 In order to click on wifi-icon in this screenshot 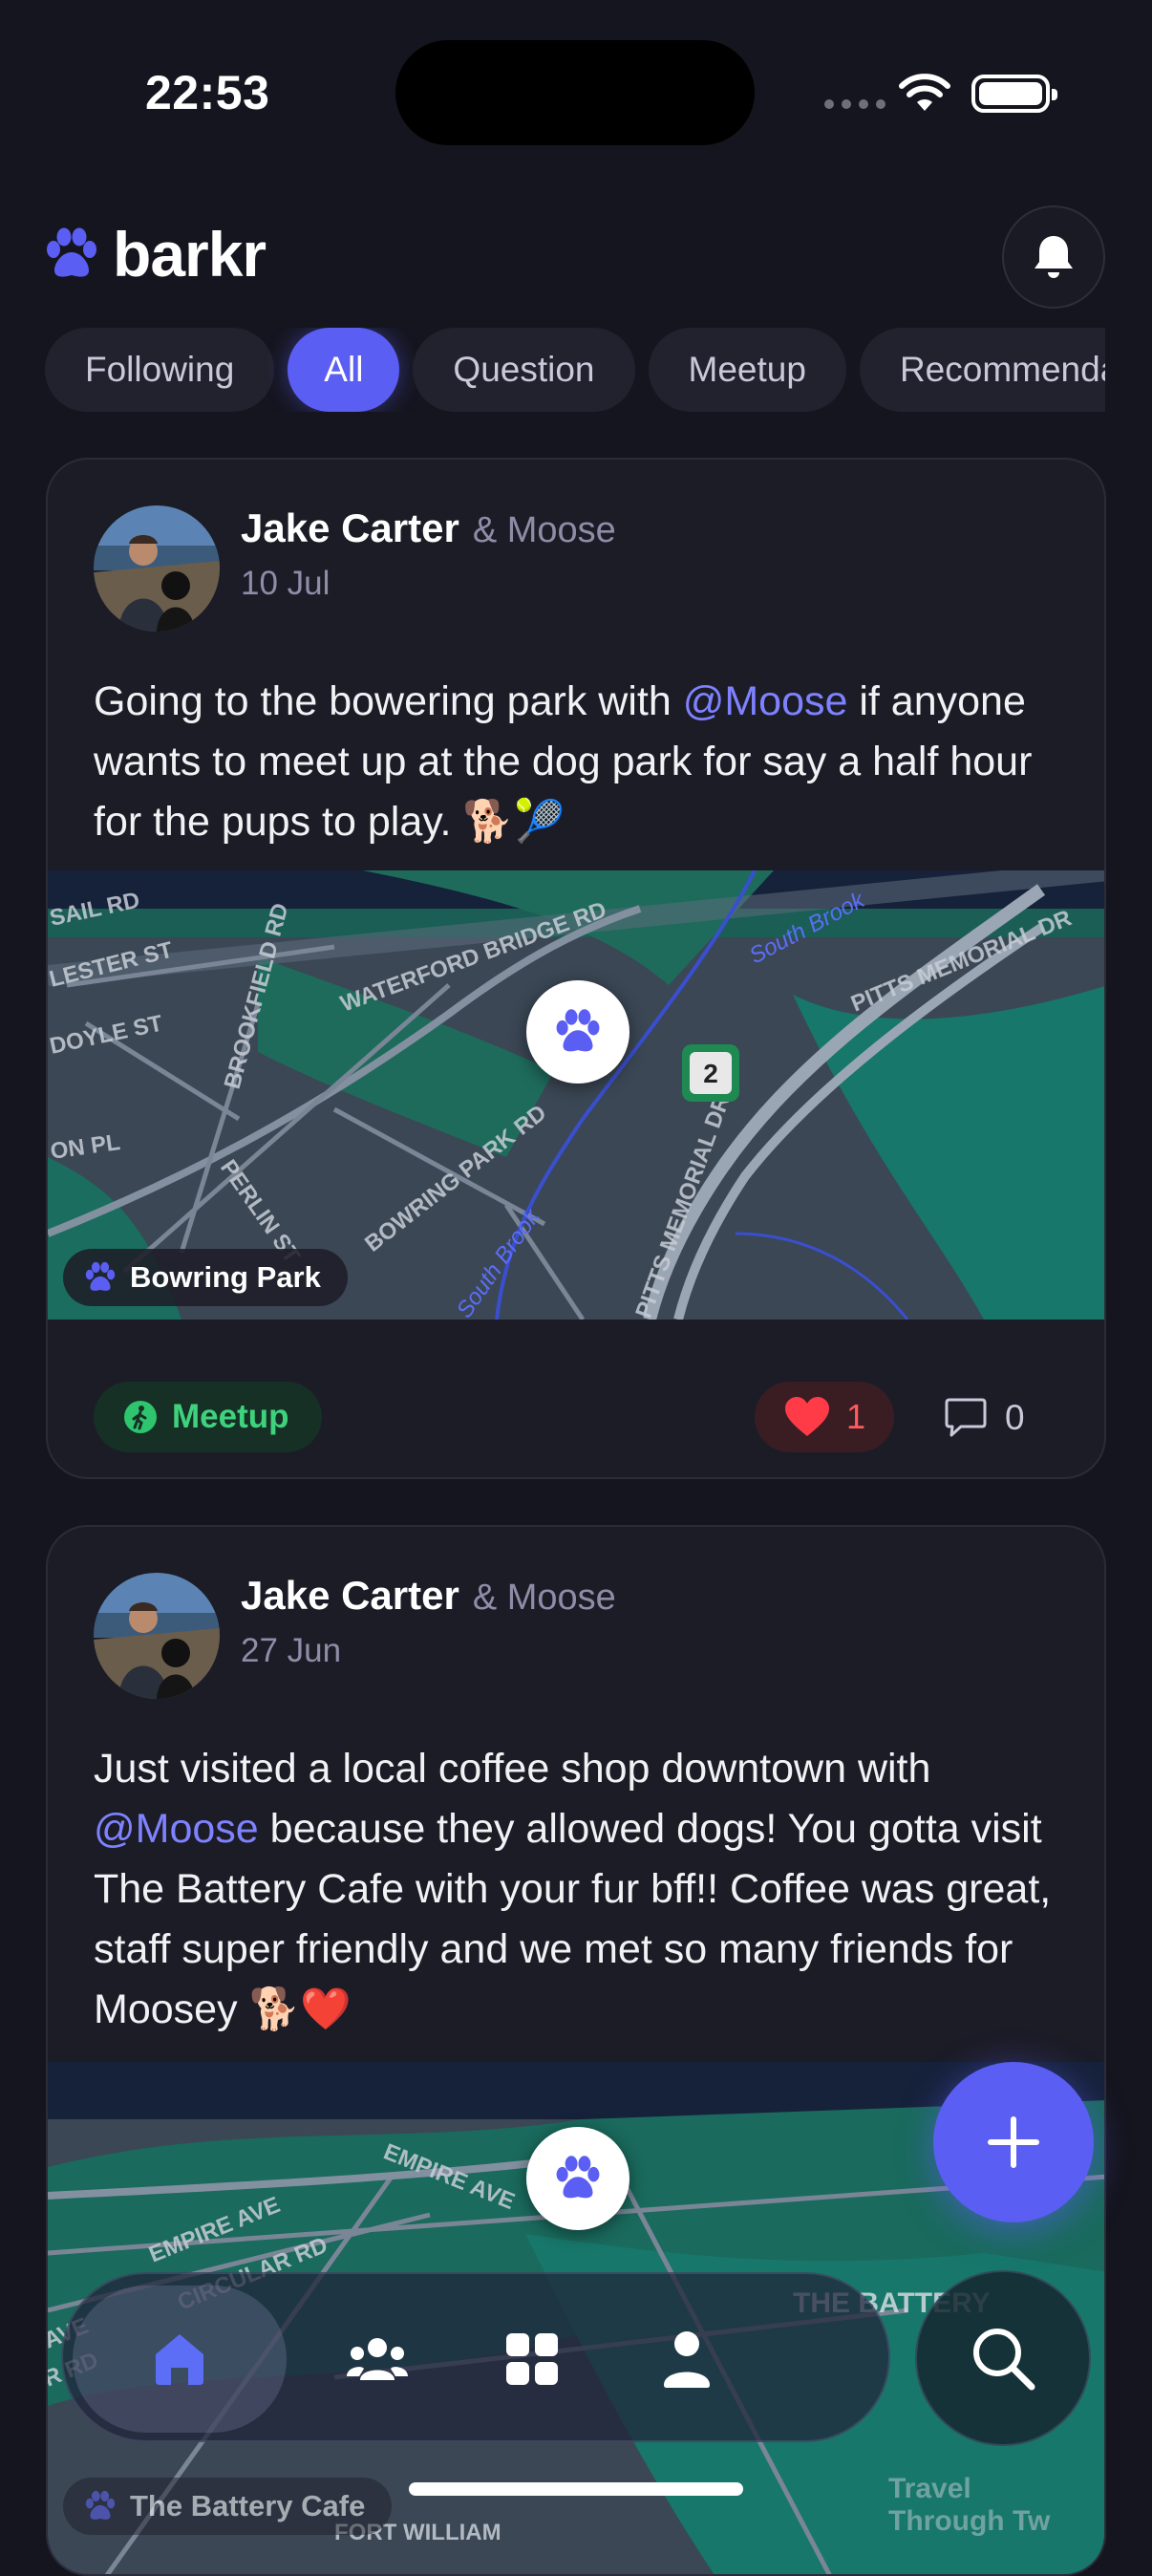, I will do `click(924, 92)`.